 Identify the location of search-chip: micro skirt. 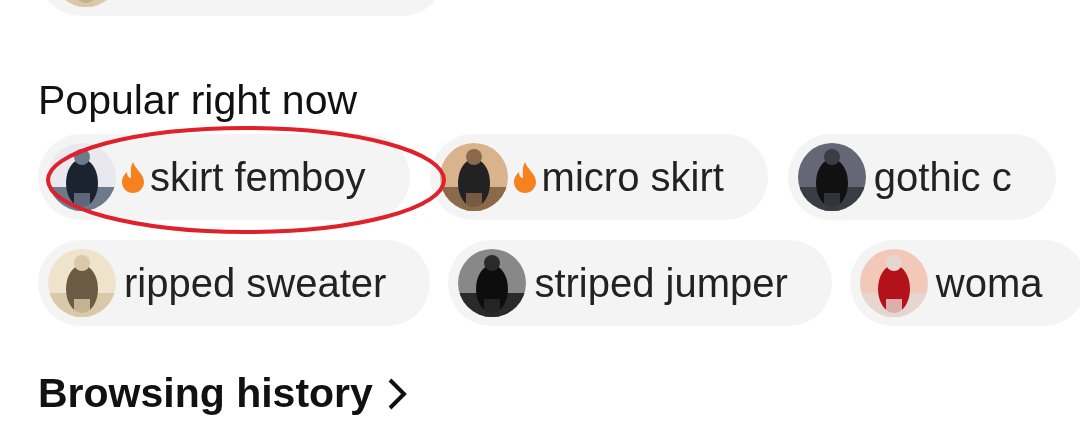
(598, 177).